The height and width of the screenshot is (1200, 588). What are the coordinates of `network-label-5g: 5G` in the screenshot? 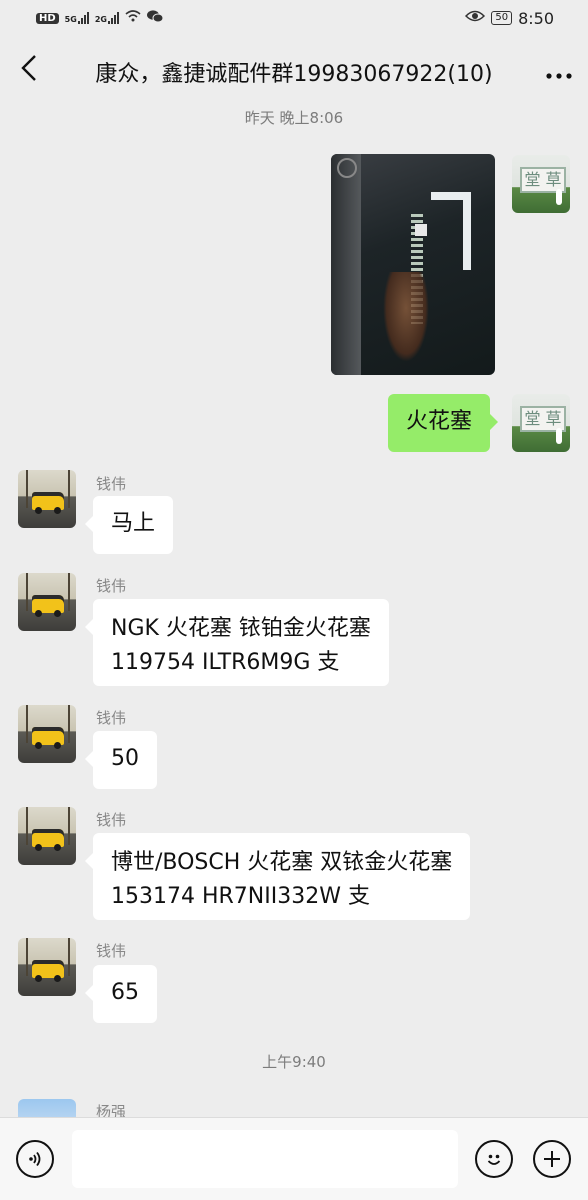 It's located at (70, 19).